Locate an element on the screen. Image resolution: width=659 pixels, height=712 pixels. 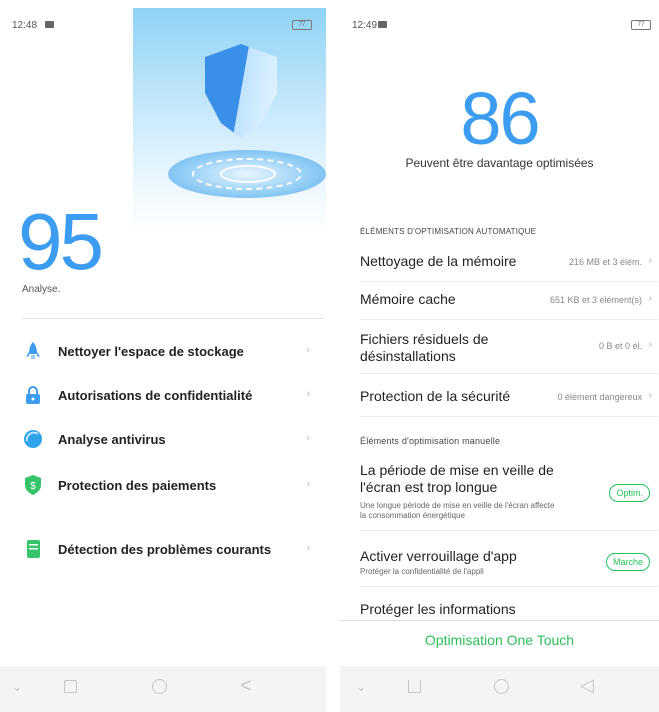
scan-ring-inner-graphic is located at coordinates (248, 174).